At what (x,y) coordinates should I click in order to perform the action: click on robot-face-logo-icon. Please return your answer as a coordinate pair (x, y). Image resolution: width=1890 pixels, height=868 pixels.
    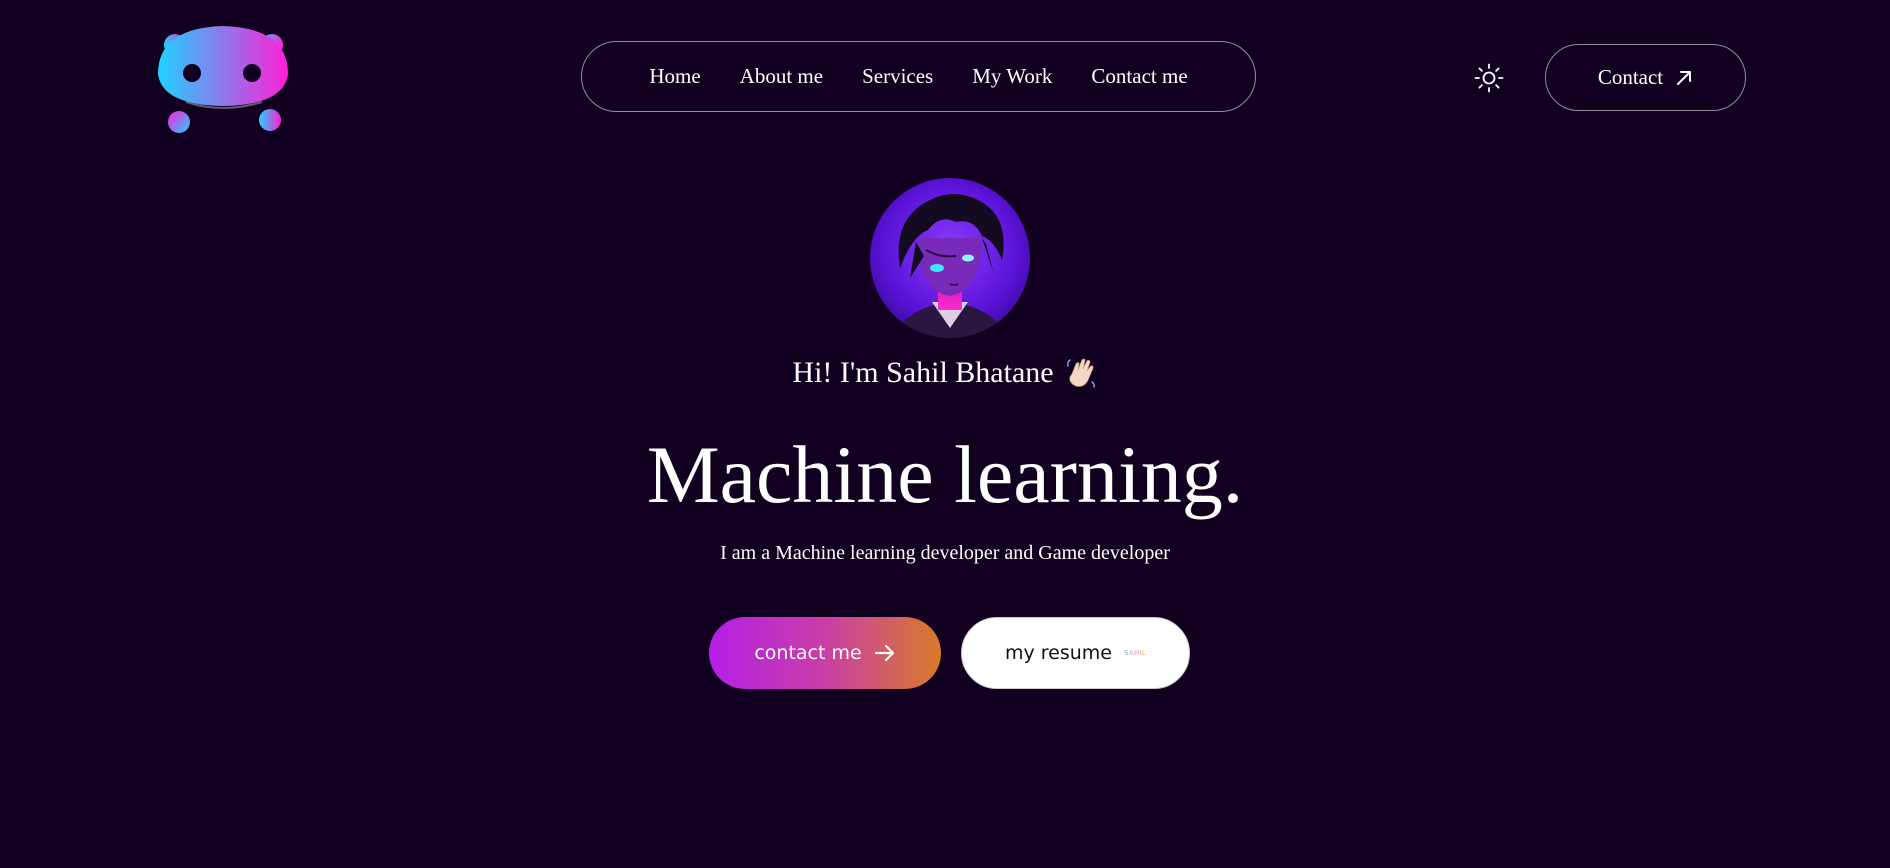
    Looking at the image, I should click on (223, 79).